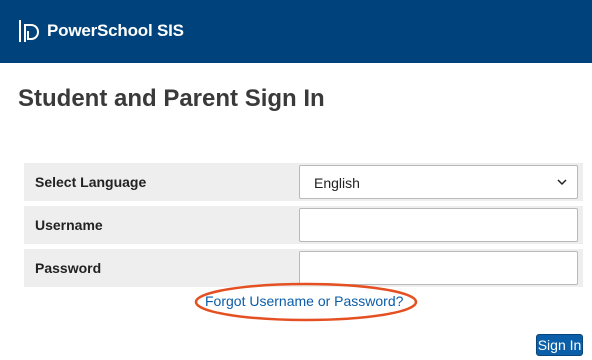  I want to click on username-input, so click(438, 225).